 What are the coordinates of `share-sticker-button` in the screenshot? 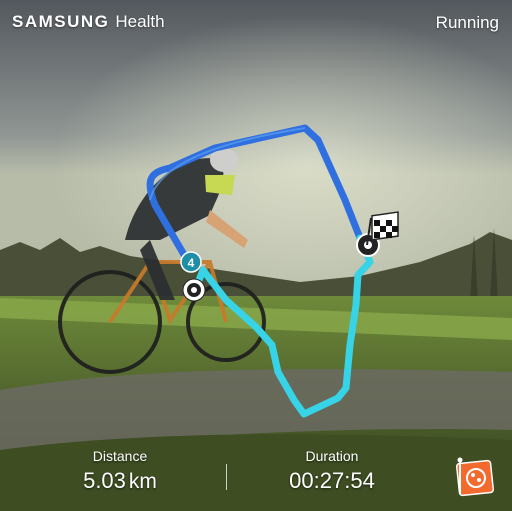 It's located at (475, 477).